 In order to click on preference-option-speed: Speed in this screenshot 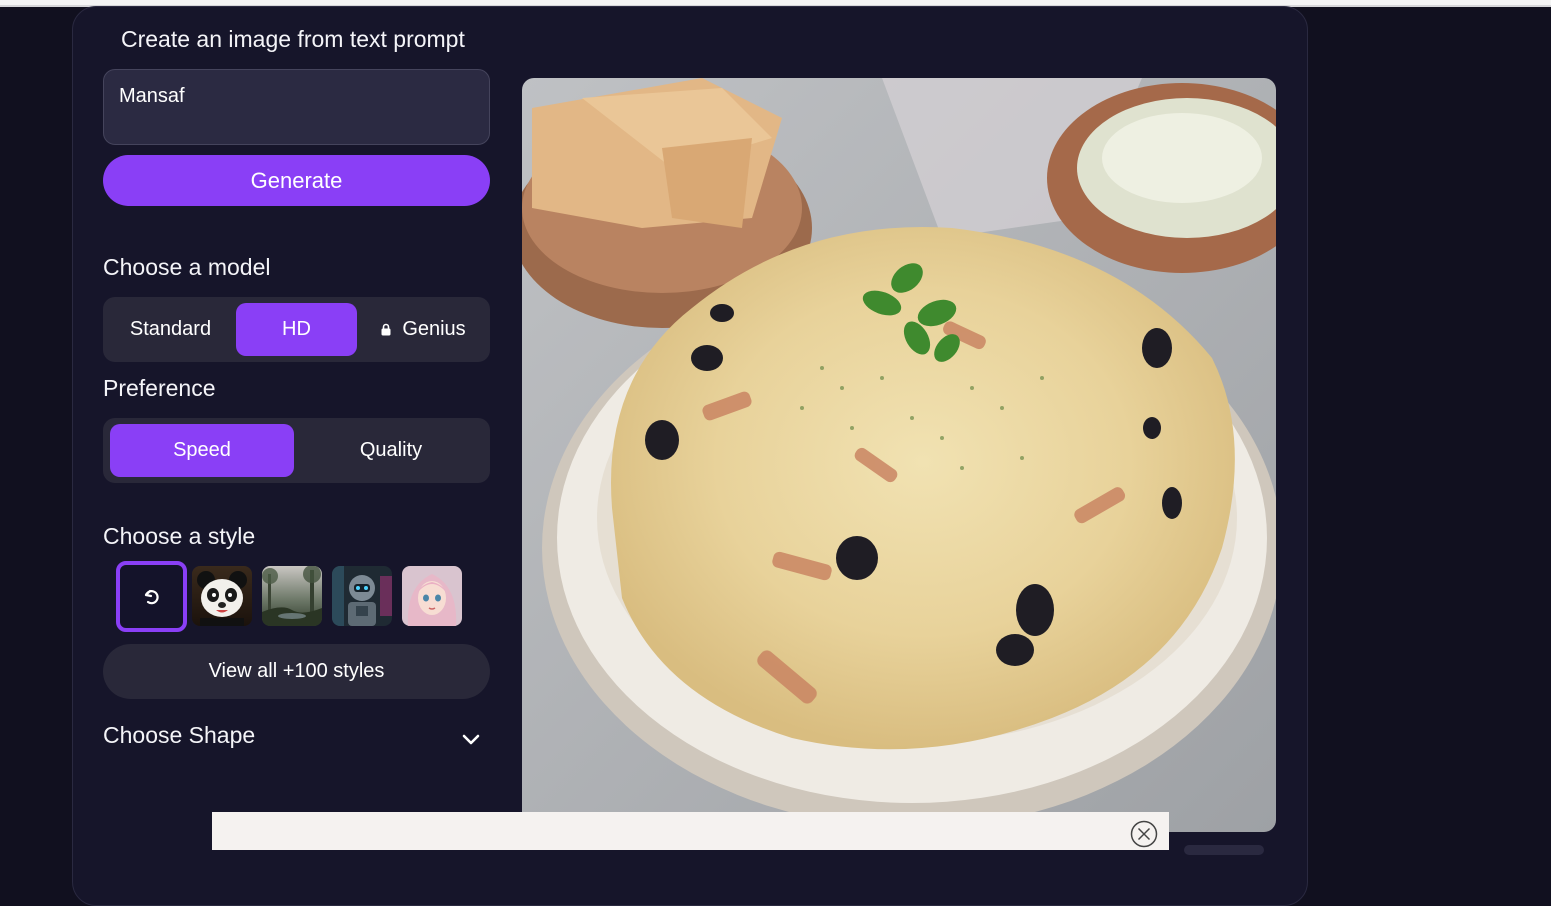, I will do `click(202, 450)`.